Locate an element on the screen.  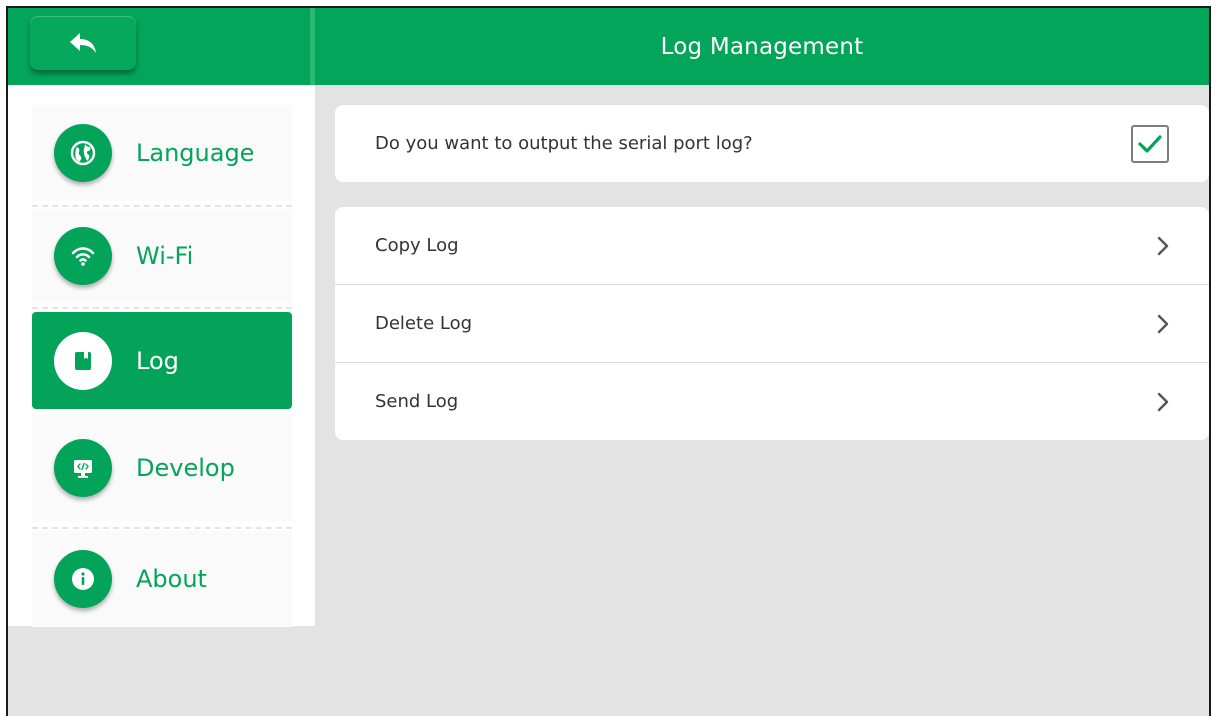
page-title: Log Management is located at coordinates (762, 46).